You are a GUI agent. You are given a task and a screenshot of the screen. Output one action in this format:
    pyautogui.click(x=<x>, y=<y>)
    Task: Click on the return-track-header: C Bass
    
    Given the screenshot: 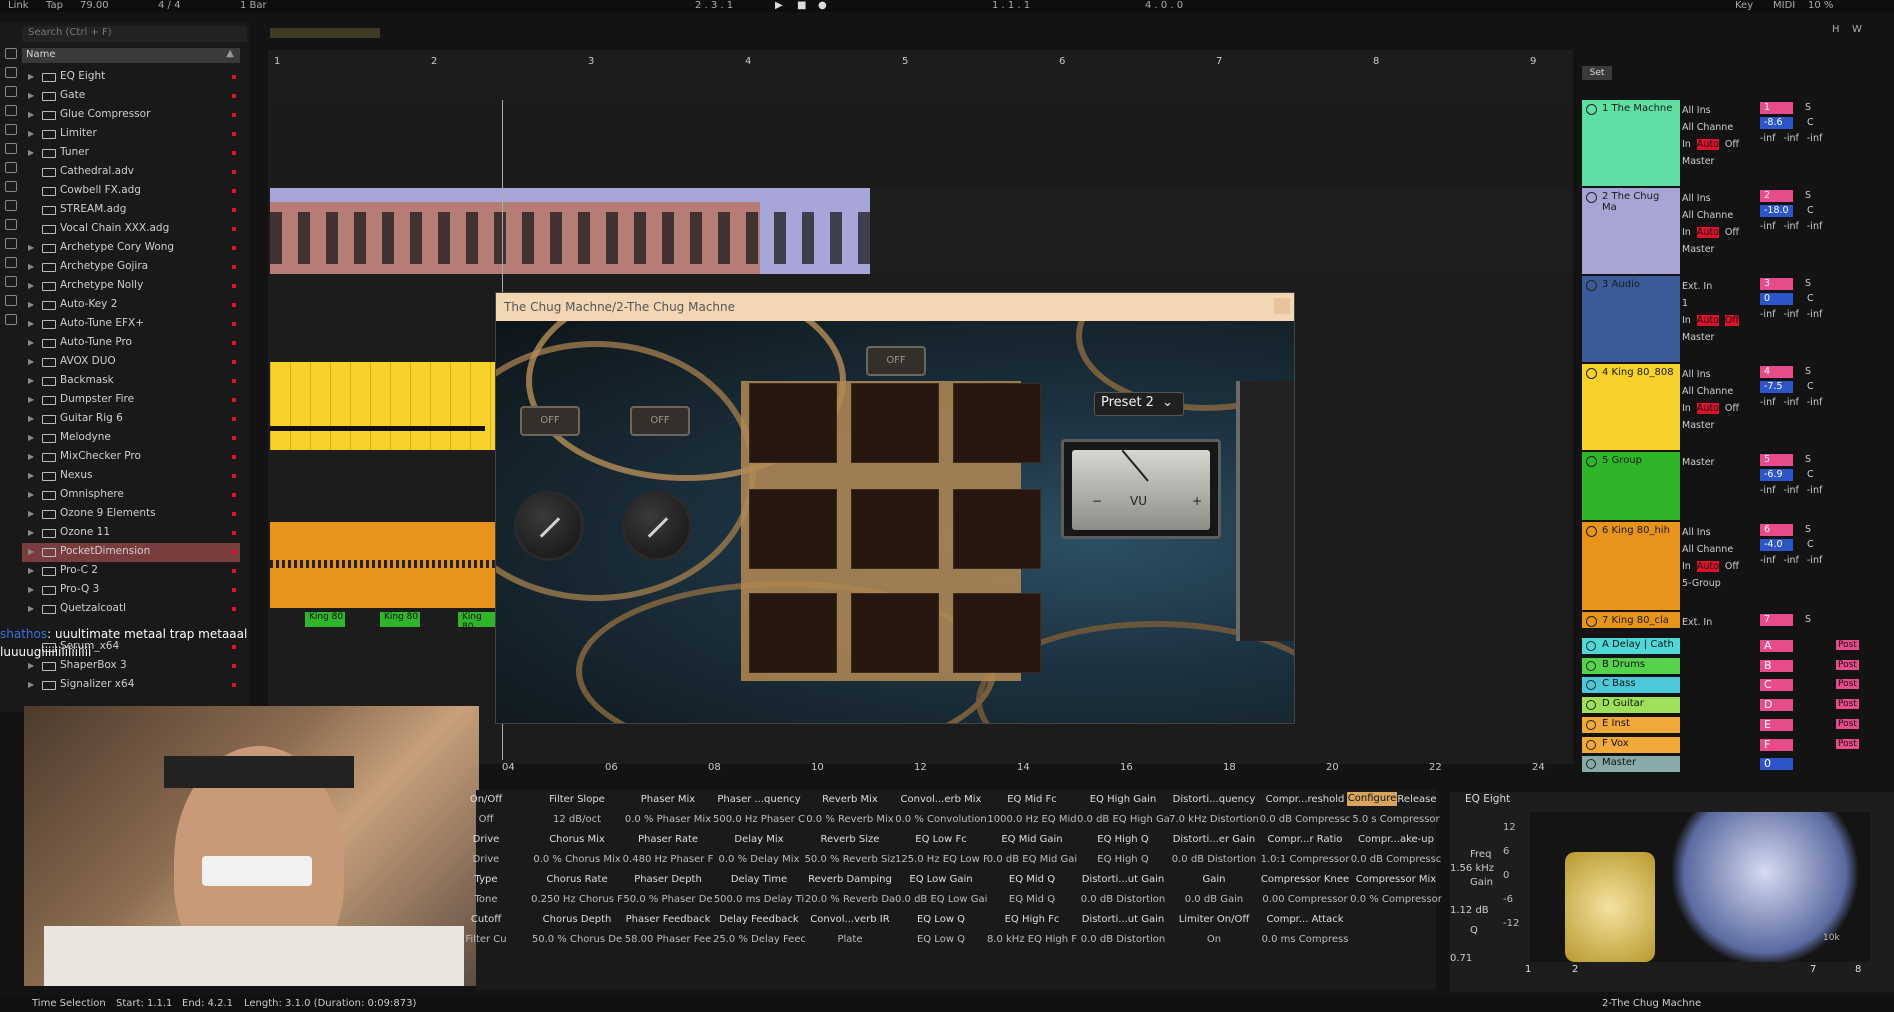 What is the action you would take?
    pyautogui.click(x=1631, y=685)
    